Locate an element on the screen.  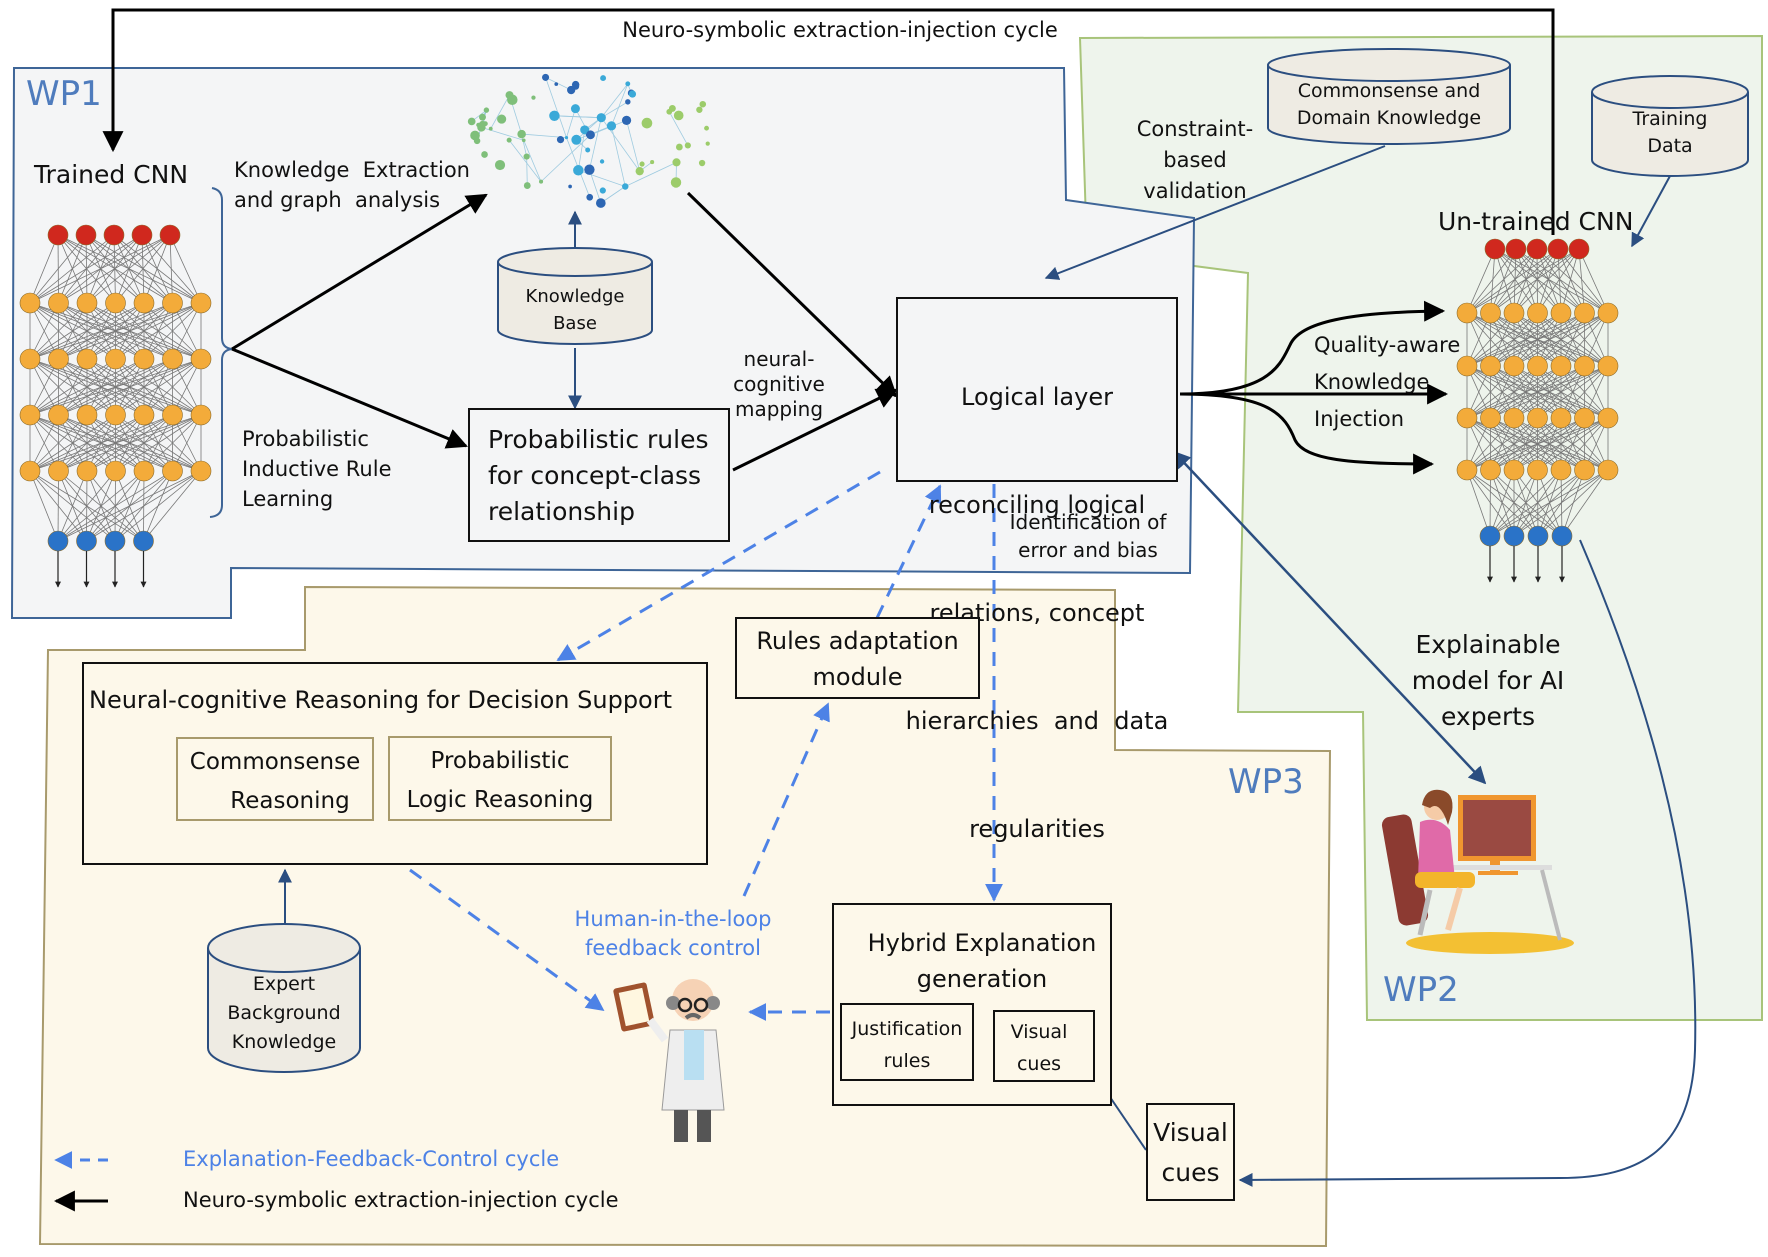
untrained-cnn-label: Un-trained CNN is located at coordinates (1536, 221).